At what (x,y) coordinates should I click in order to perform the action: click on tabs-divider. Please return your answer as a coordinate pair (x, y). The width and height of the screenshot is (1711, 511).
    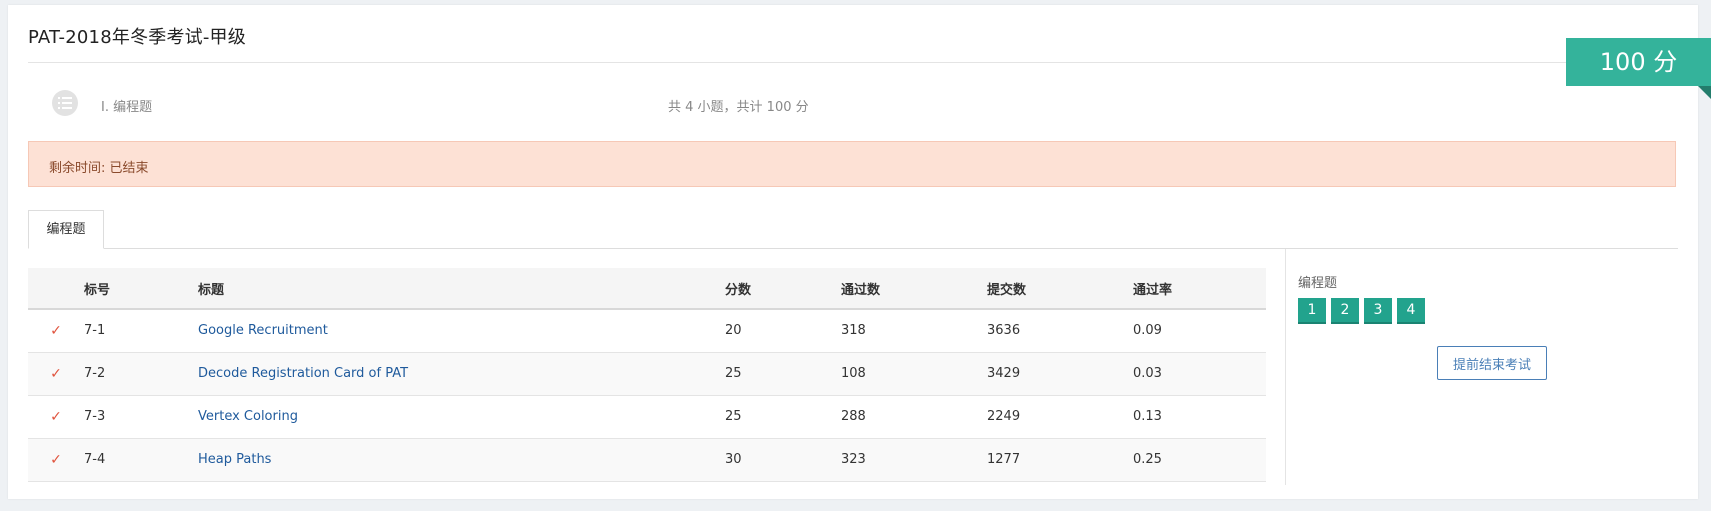
    Looking at the image, I should click on (853, 248).